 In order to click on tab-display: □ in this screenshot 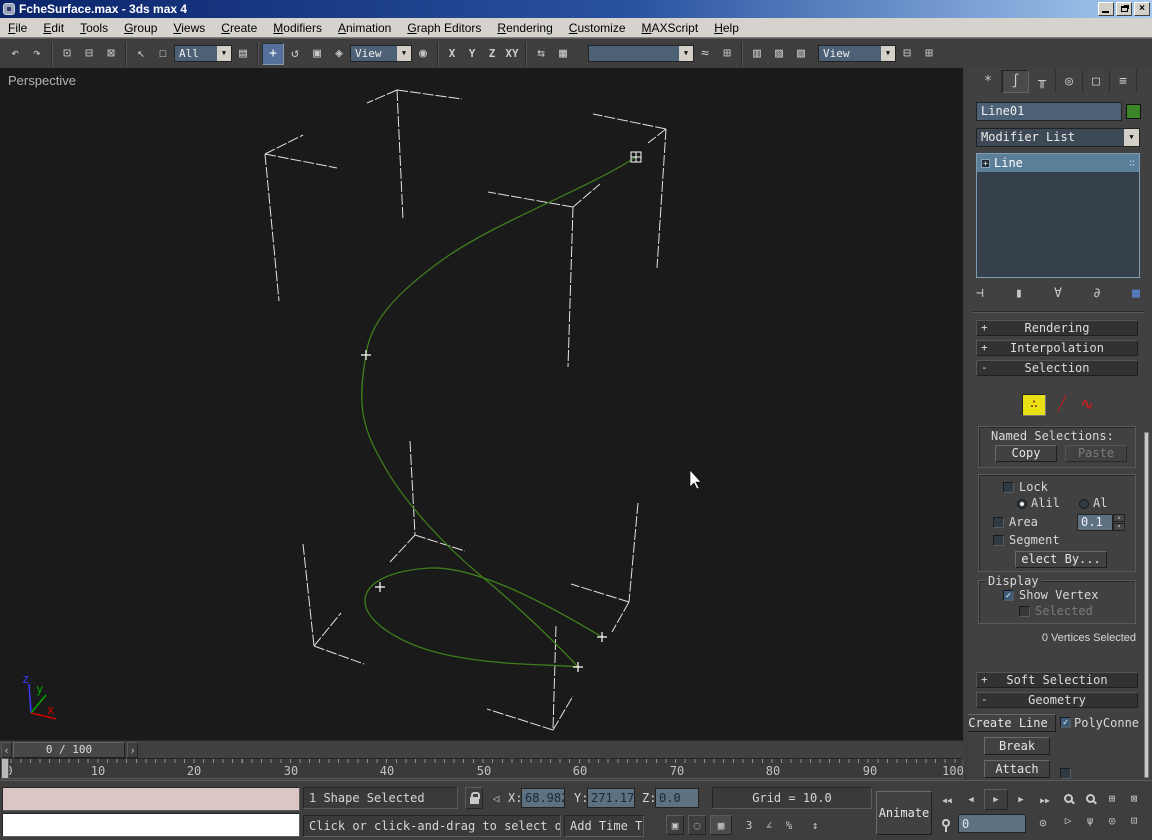, I will do `click(1096, 81)`.